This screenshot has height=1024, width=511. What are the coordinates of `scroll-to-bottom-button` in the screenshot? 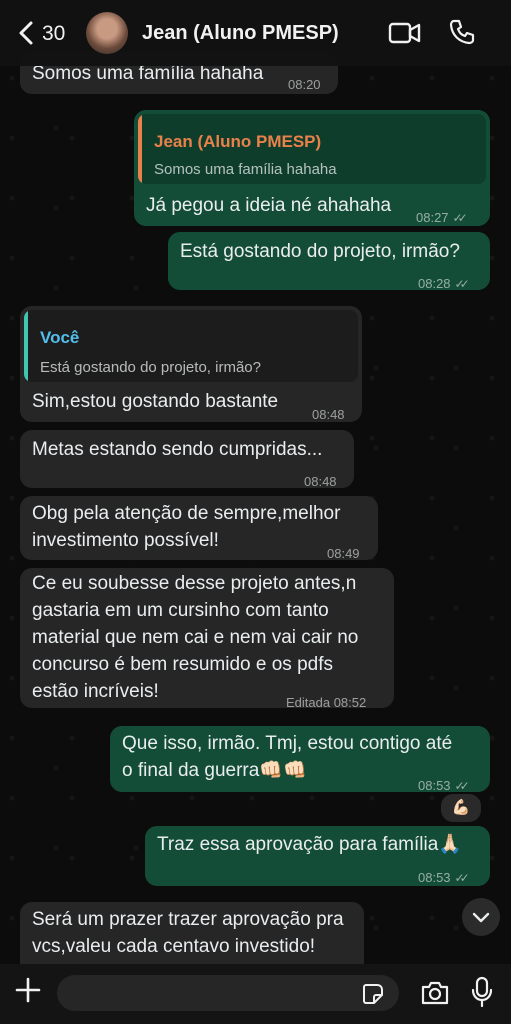 It's located at (481, 917).